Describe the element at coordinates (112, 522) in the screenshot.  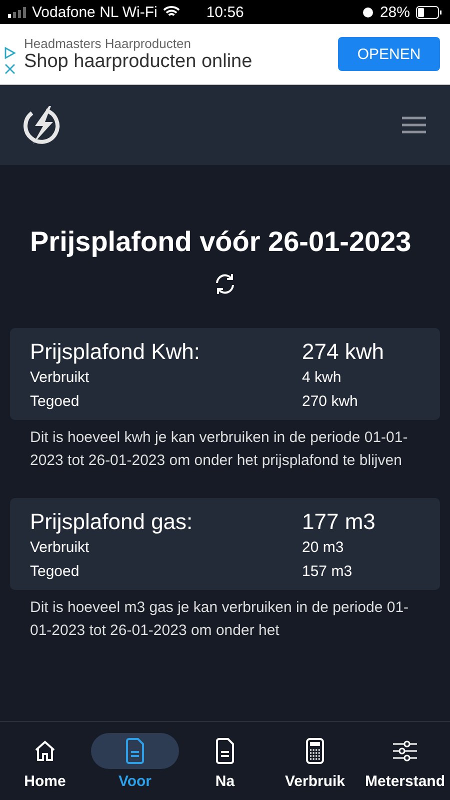
I see `card-title: Prijsplafond gas:` at that location.